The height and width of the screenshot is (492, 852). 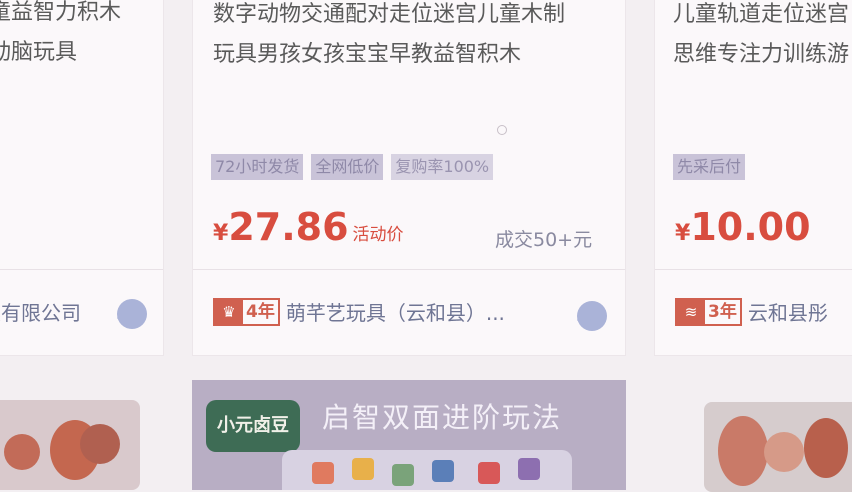 I want to click on product-image-right, so click(x=778, y=447).